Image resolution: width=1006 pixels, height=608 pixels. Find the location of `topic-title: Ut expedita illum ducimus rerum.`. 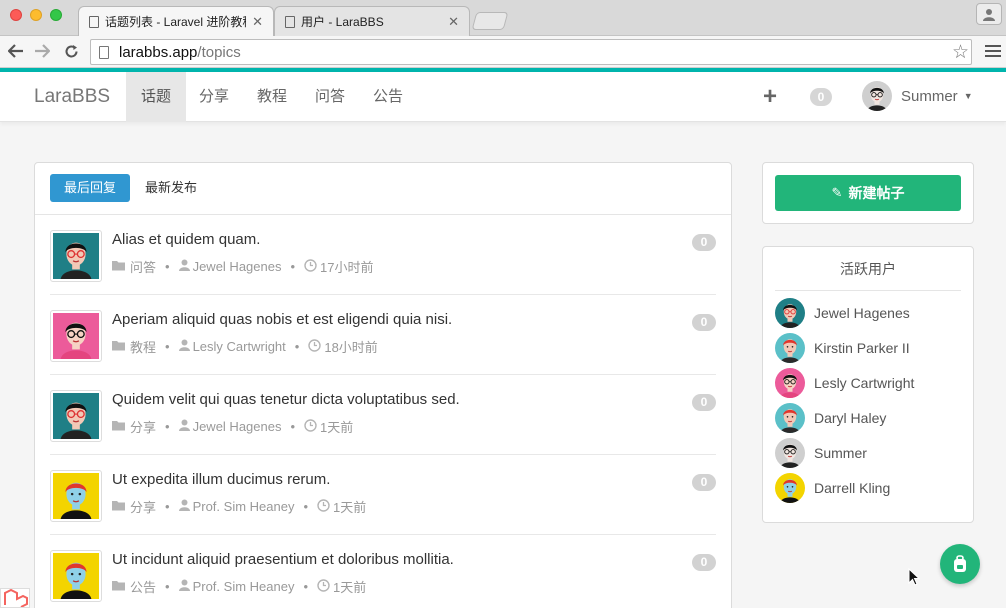

topic-title: Ut expedita illum ducimus rerum. is located at coordinates (221, 479).